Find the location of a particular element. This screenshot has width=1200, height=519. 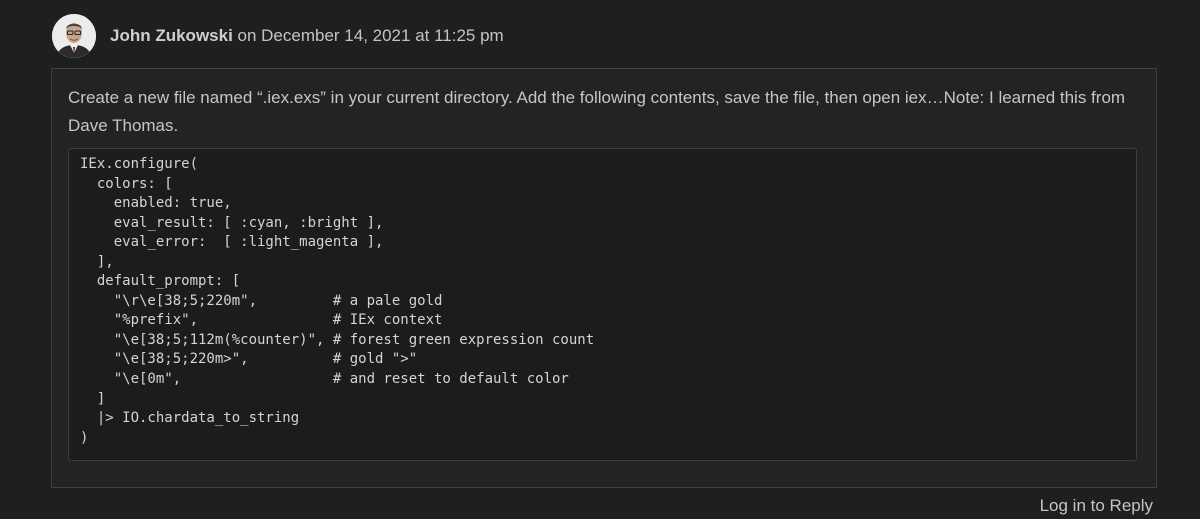

code-line: "\e[38;5;220m>", # gold ">" is located at coordinates (249, 359).